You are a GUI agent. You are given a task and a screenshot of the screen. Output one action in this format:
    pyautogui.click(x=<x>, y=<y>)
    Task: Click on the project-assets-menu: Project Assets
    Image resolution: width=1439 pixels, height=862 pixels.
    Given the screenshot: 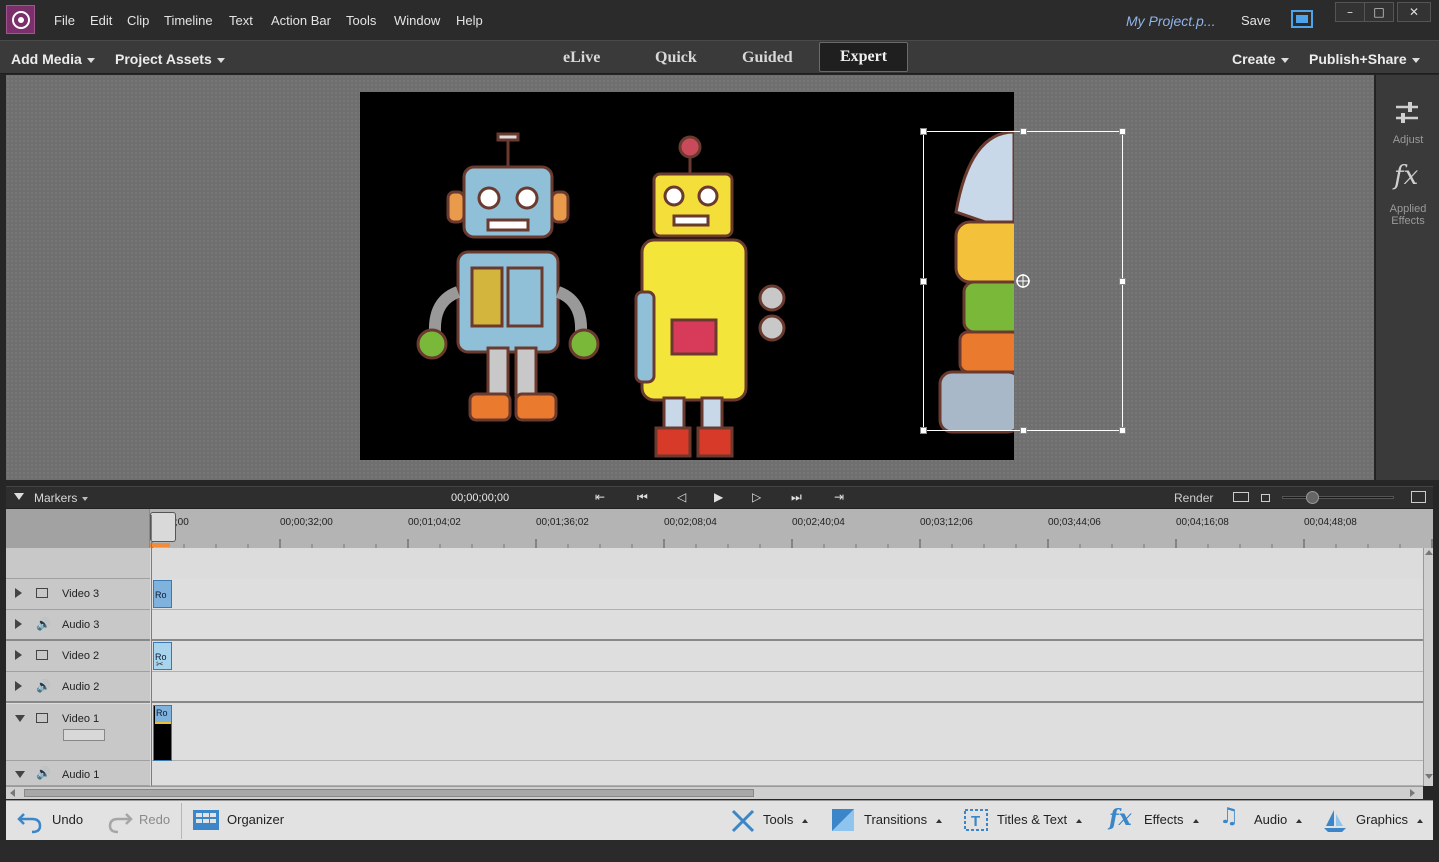 What is the action you would take?
    pyautogui.click(x=170, y=59)
    